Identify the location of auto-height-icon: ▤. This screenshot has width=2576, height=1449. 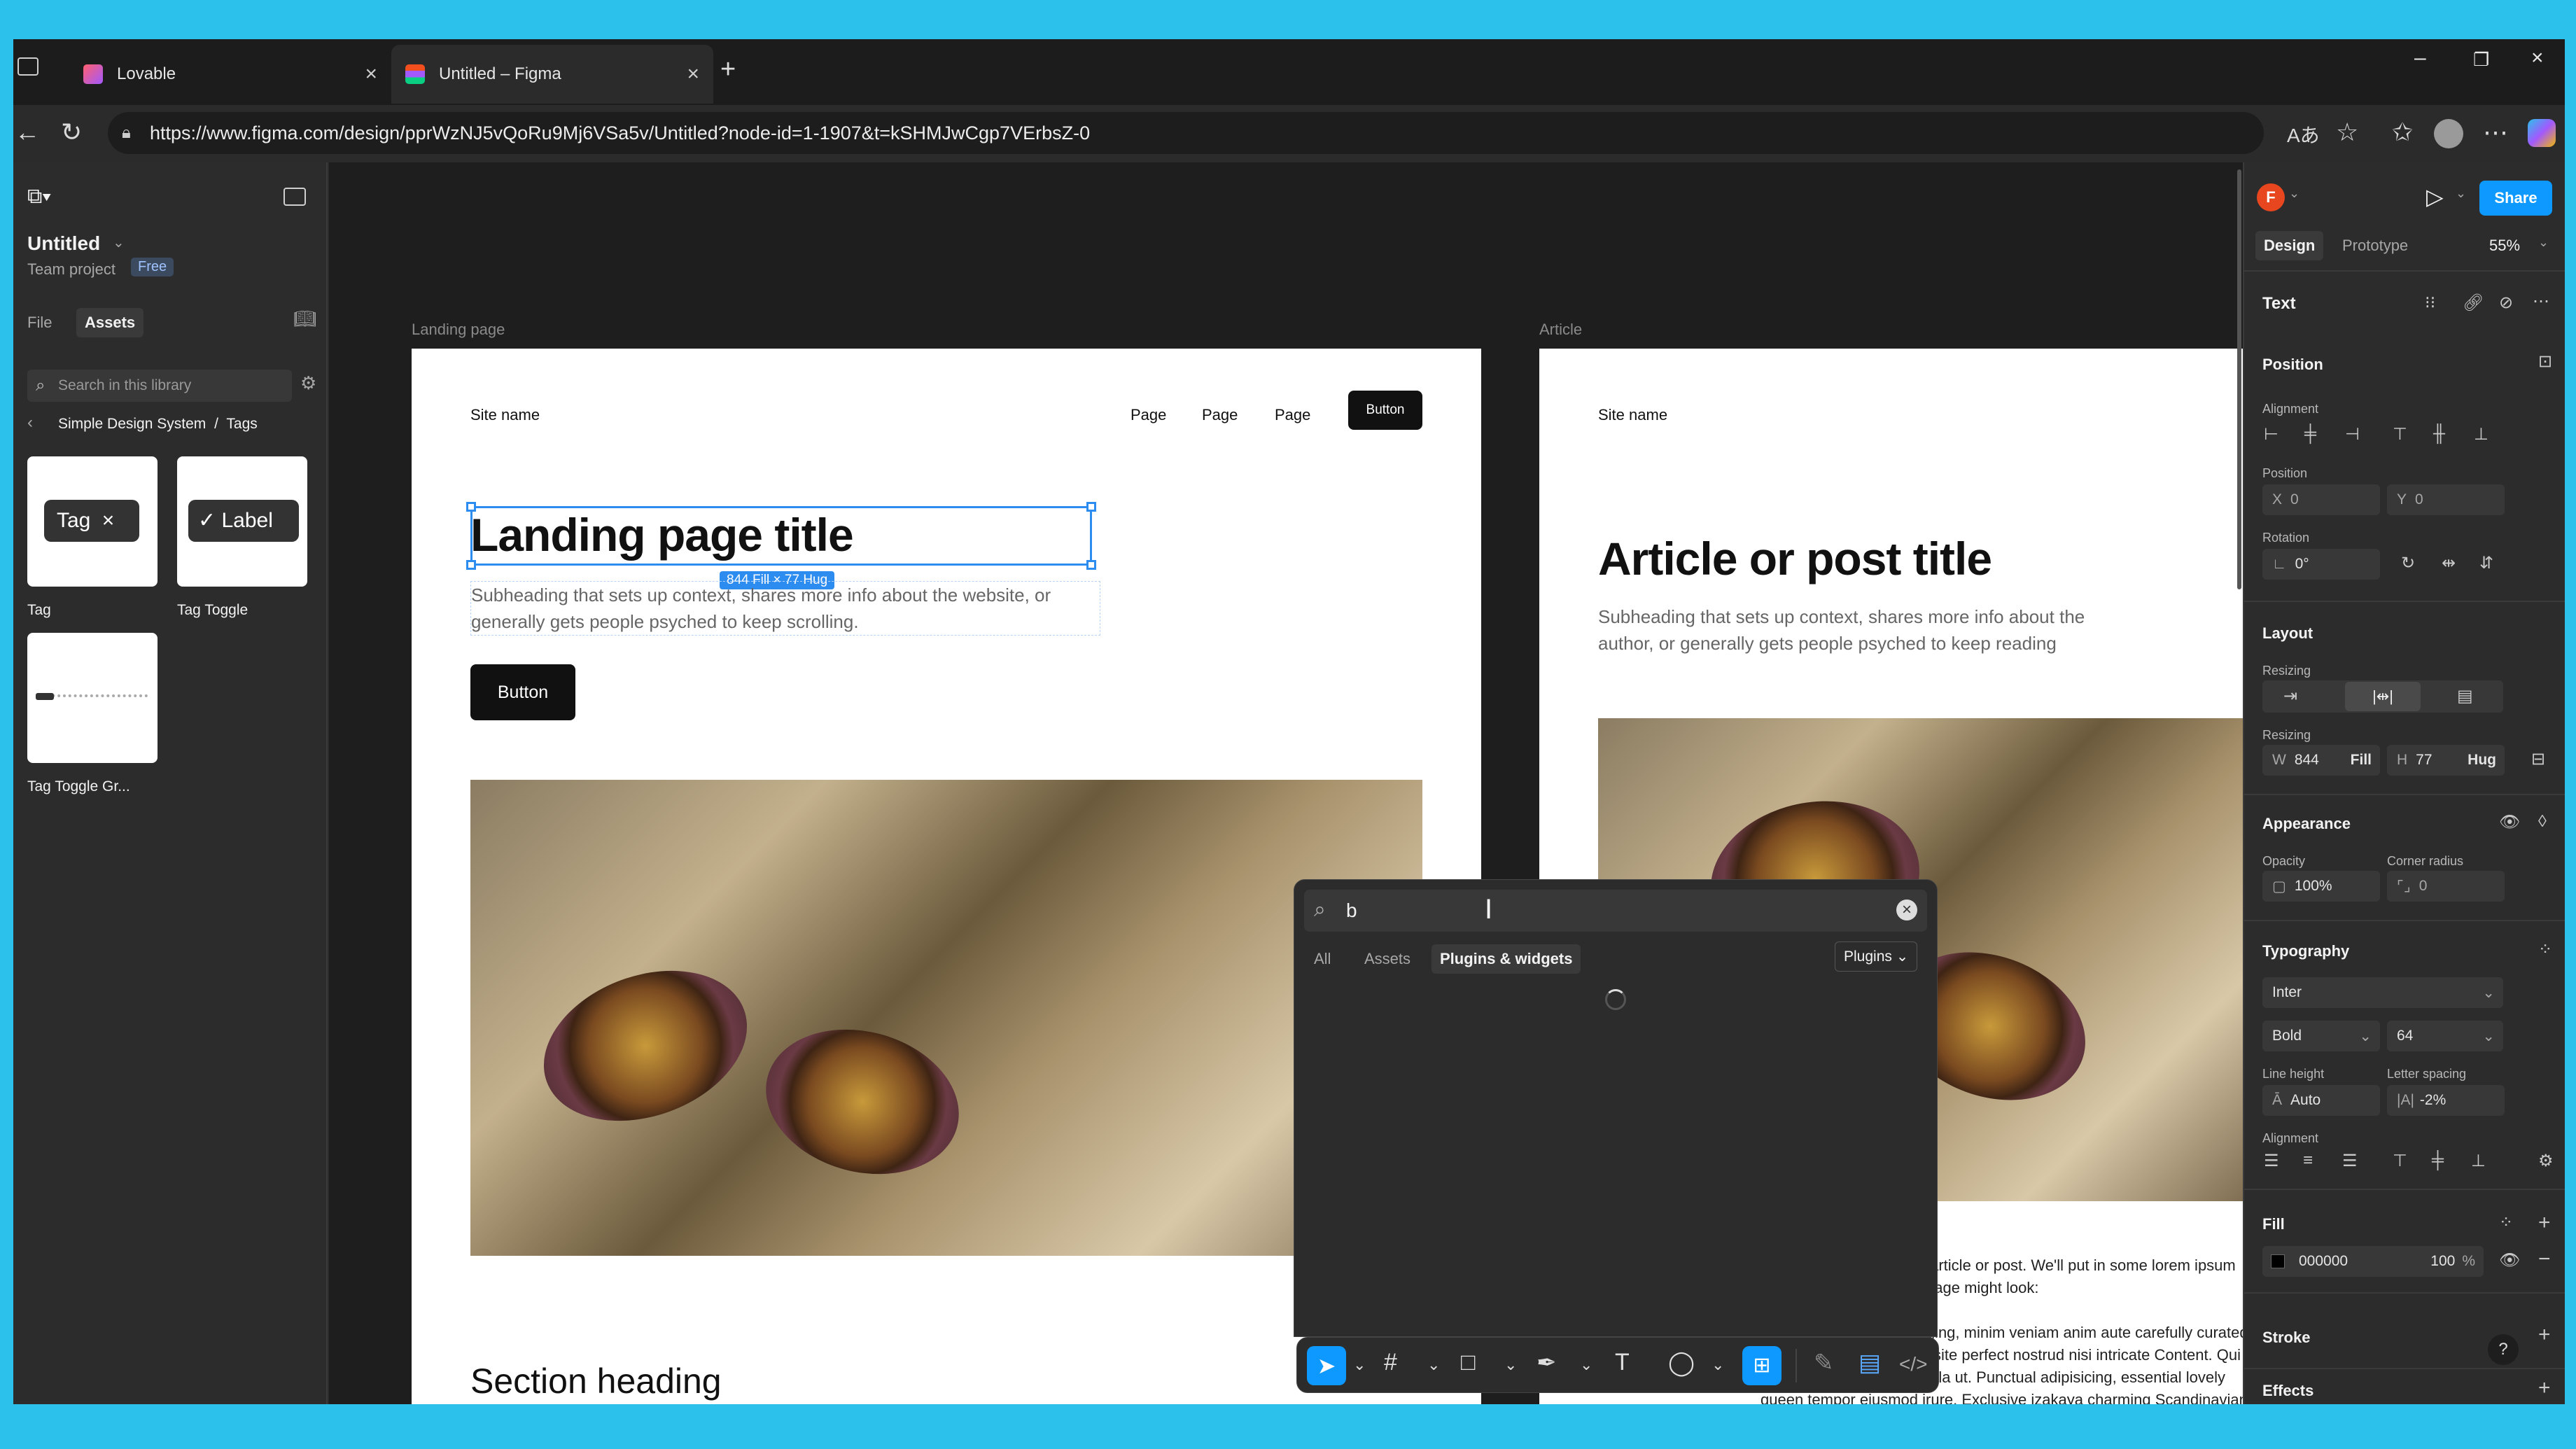
(2465, 696).